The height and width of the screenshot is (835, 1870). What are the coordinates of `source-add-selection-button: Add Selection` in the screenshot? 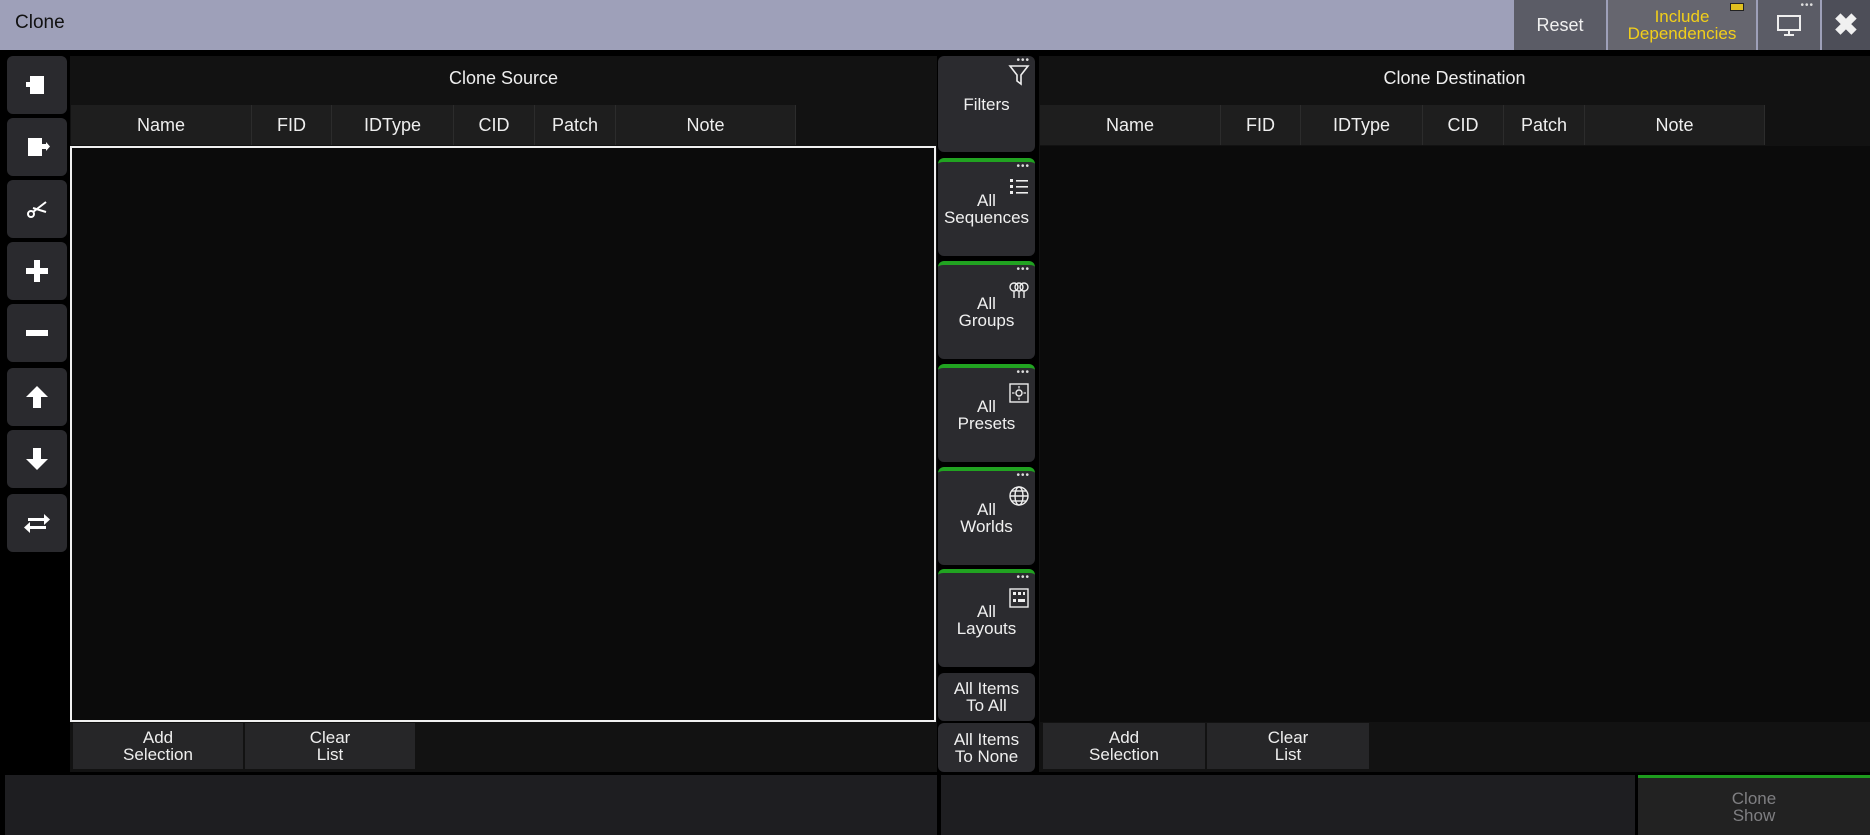 It's located at (158, 746).